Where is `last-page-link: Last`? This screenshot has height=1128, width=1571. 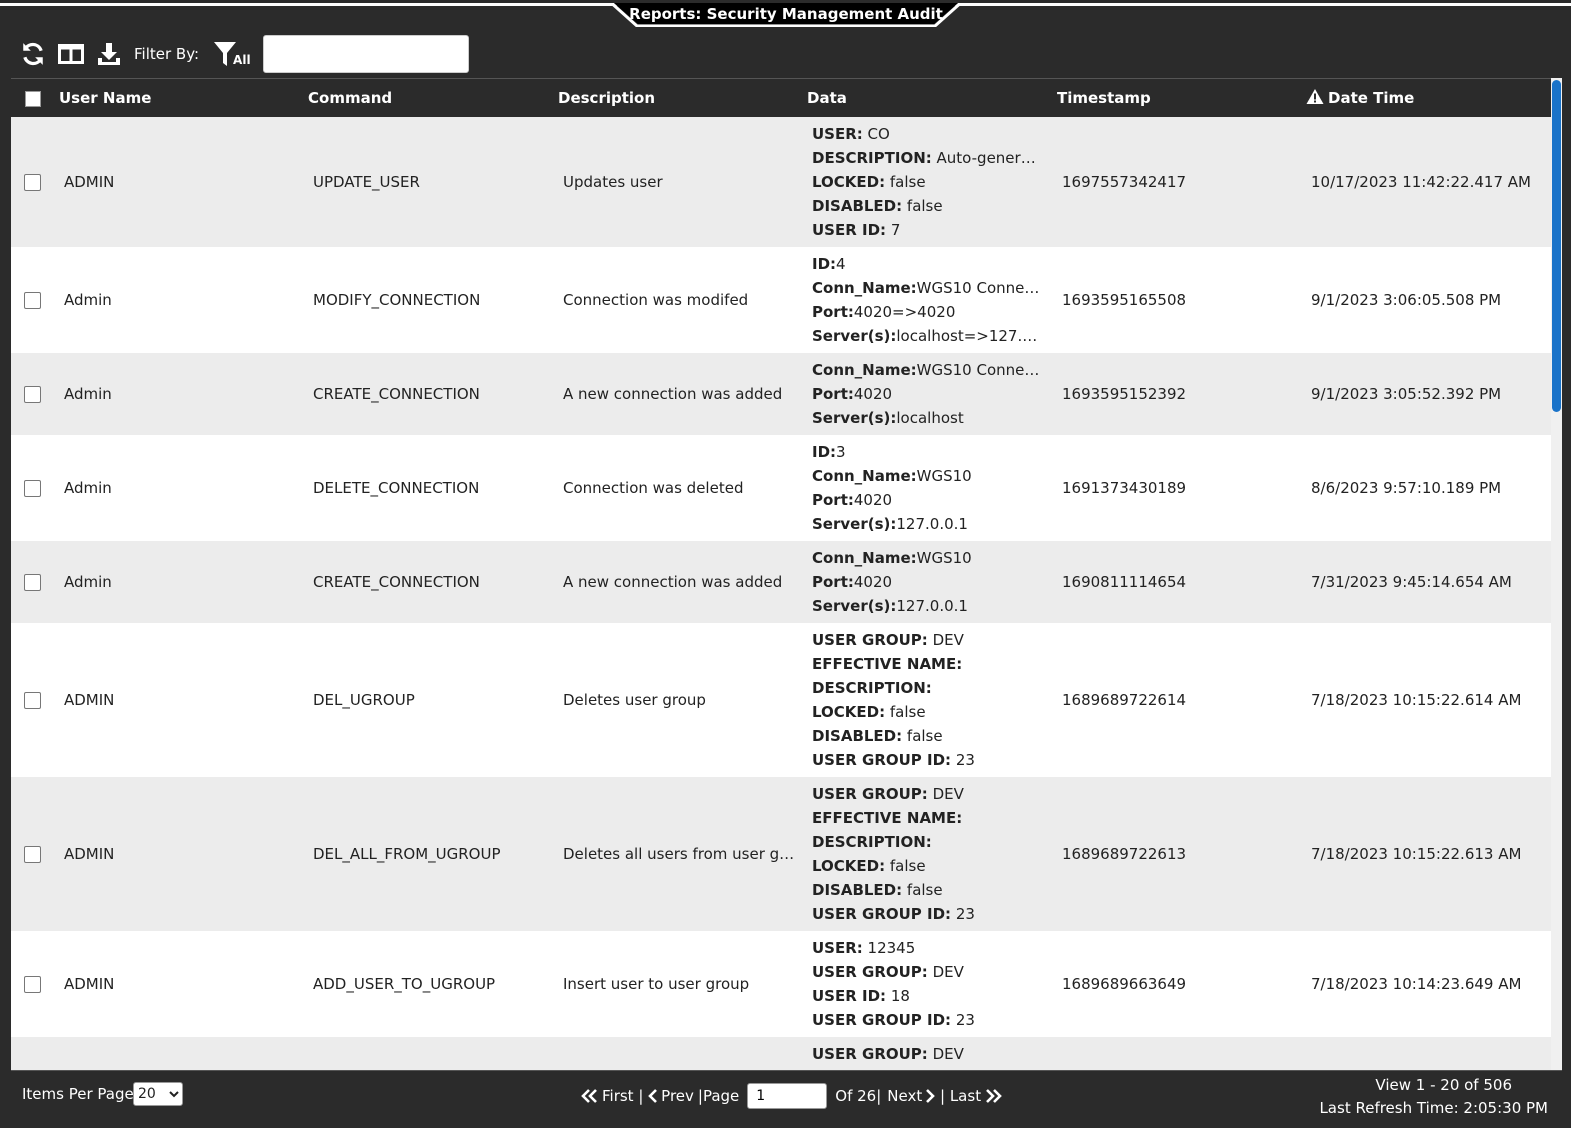 last-page-link: Last is located at coordinates (976, 1096).